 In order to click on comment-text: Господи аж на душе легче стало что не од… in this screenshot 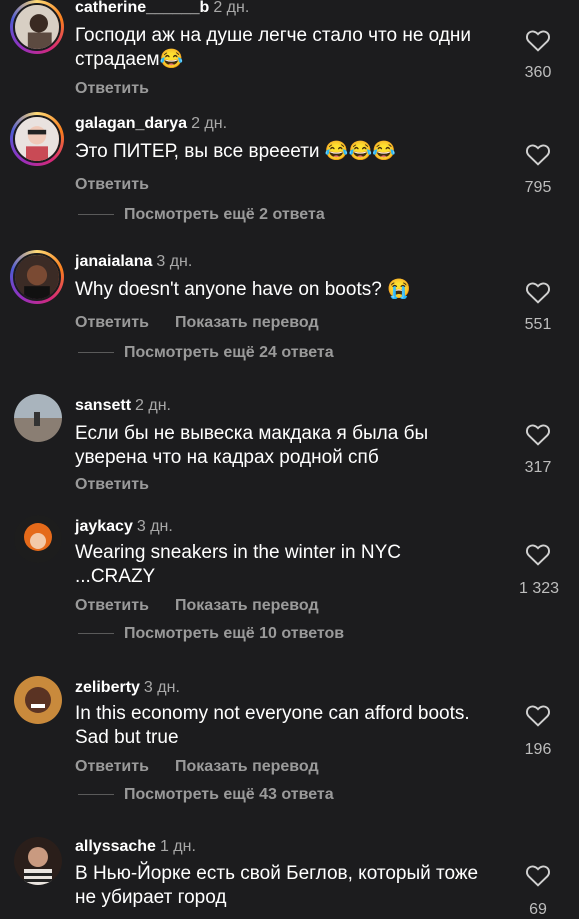, I will do `click(273, 47)`.